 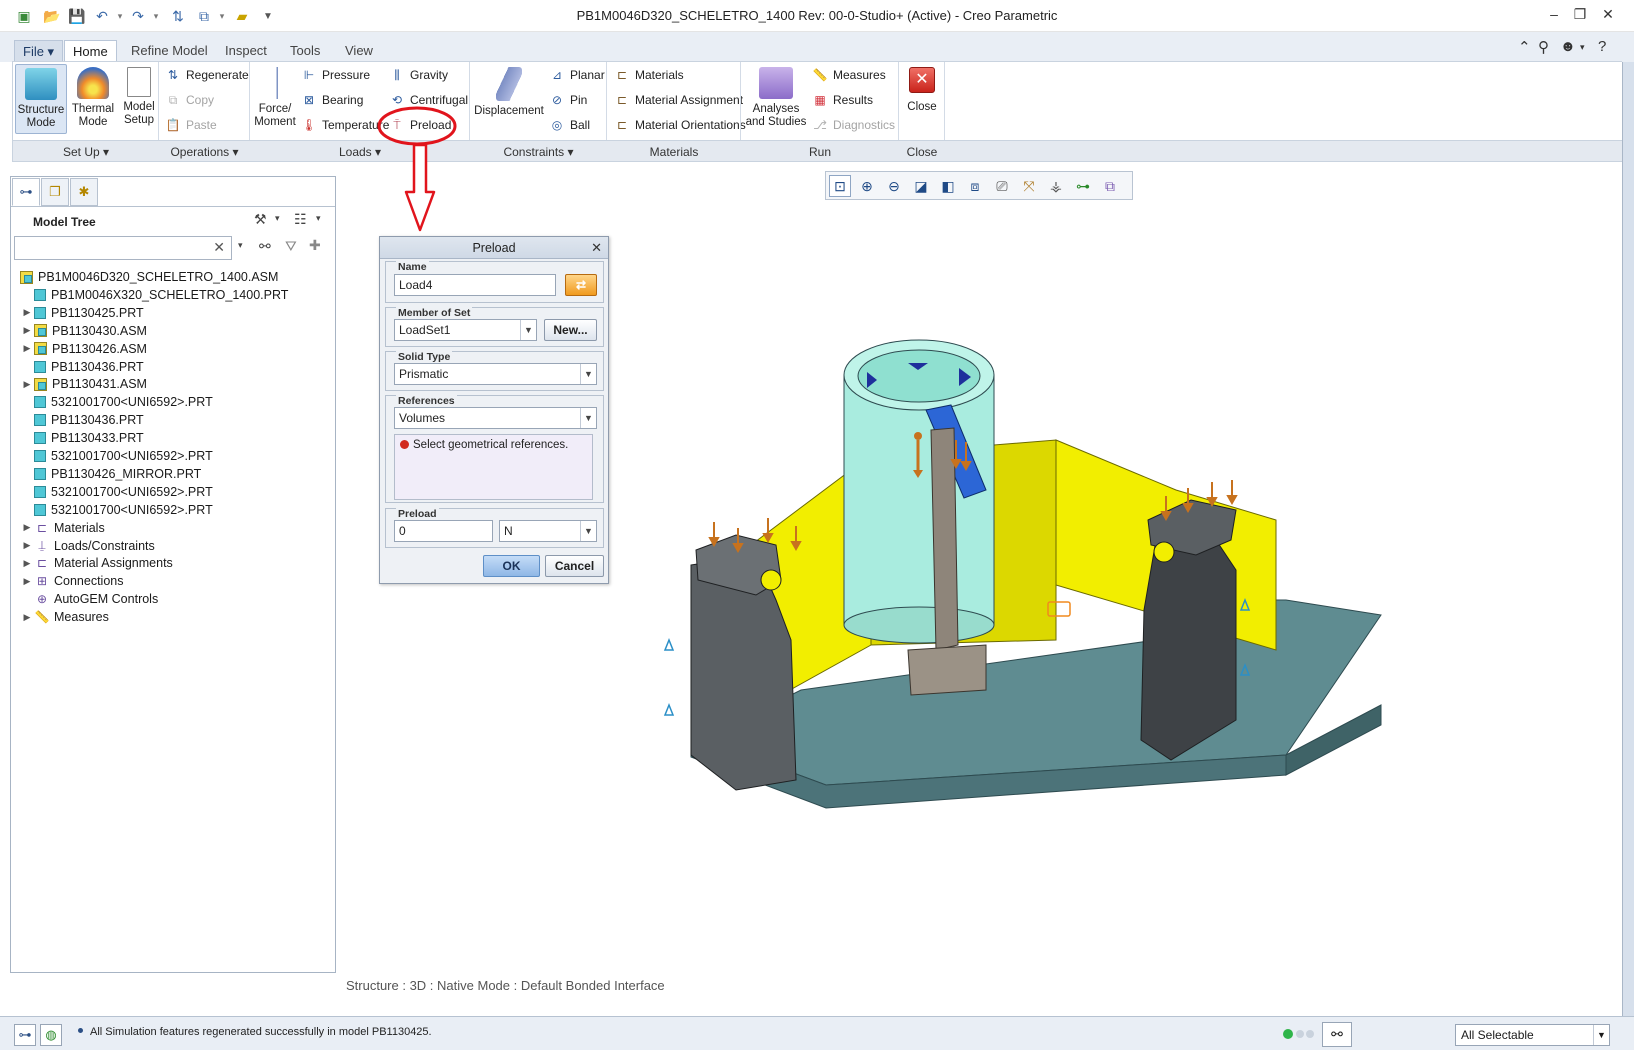 What do you see at coordinates (277, 218) in the screenshot?
I see `tree-settings-dropdown-icon: ▾` at bounding box center [277, 218].